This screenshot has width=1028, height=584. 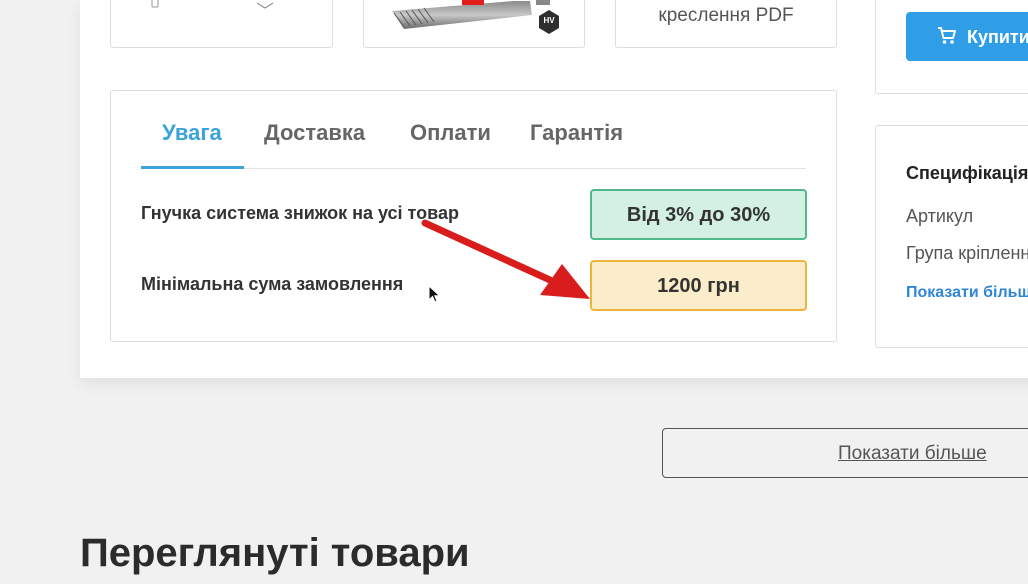 I want to click on hv-badge: HV, so click(x=549, y=22).